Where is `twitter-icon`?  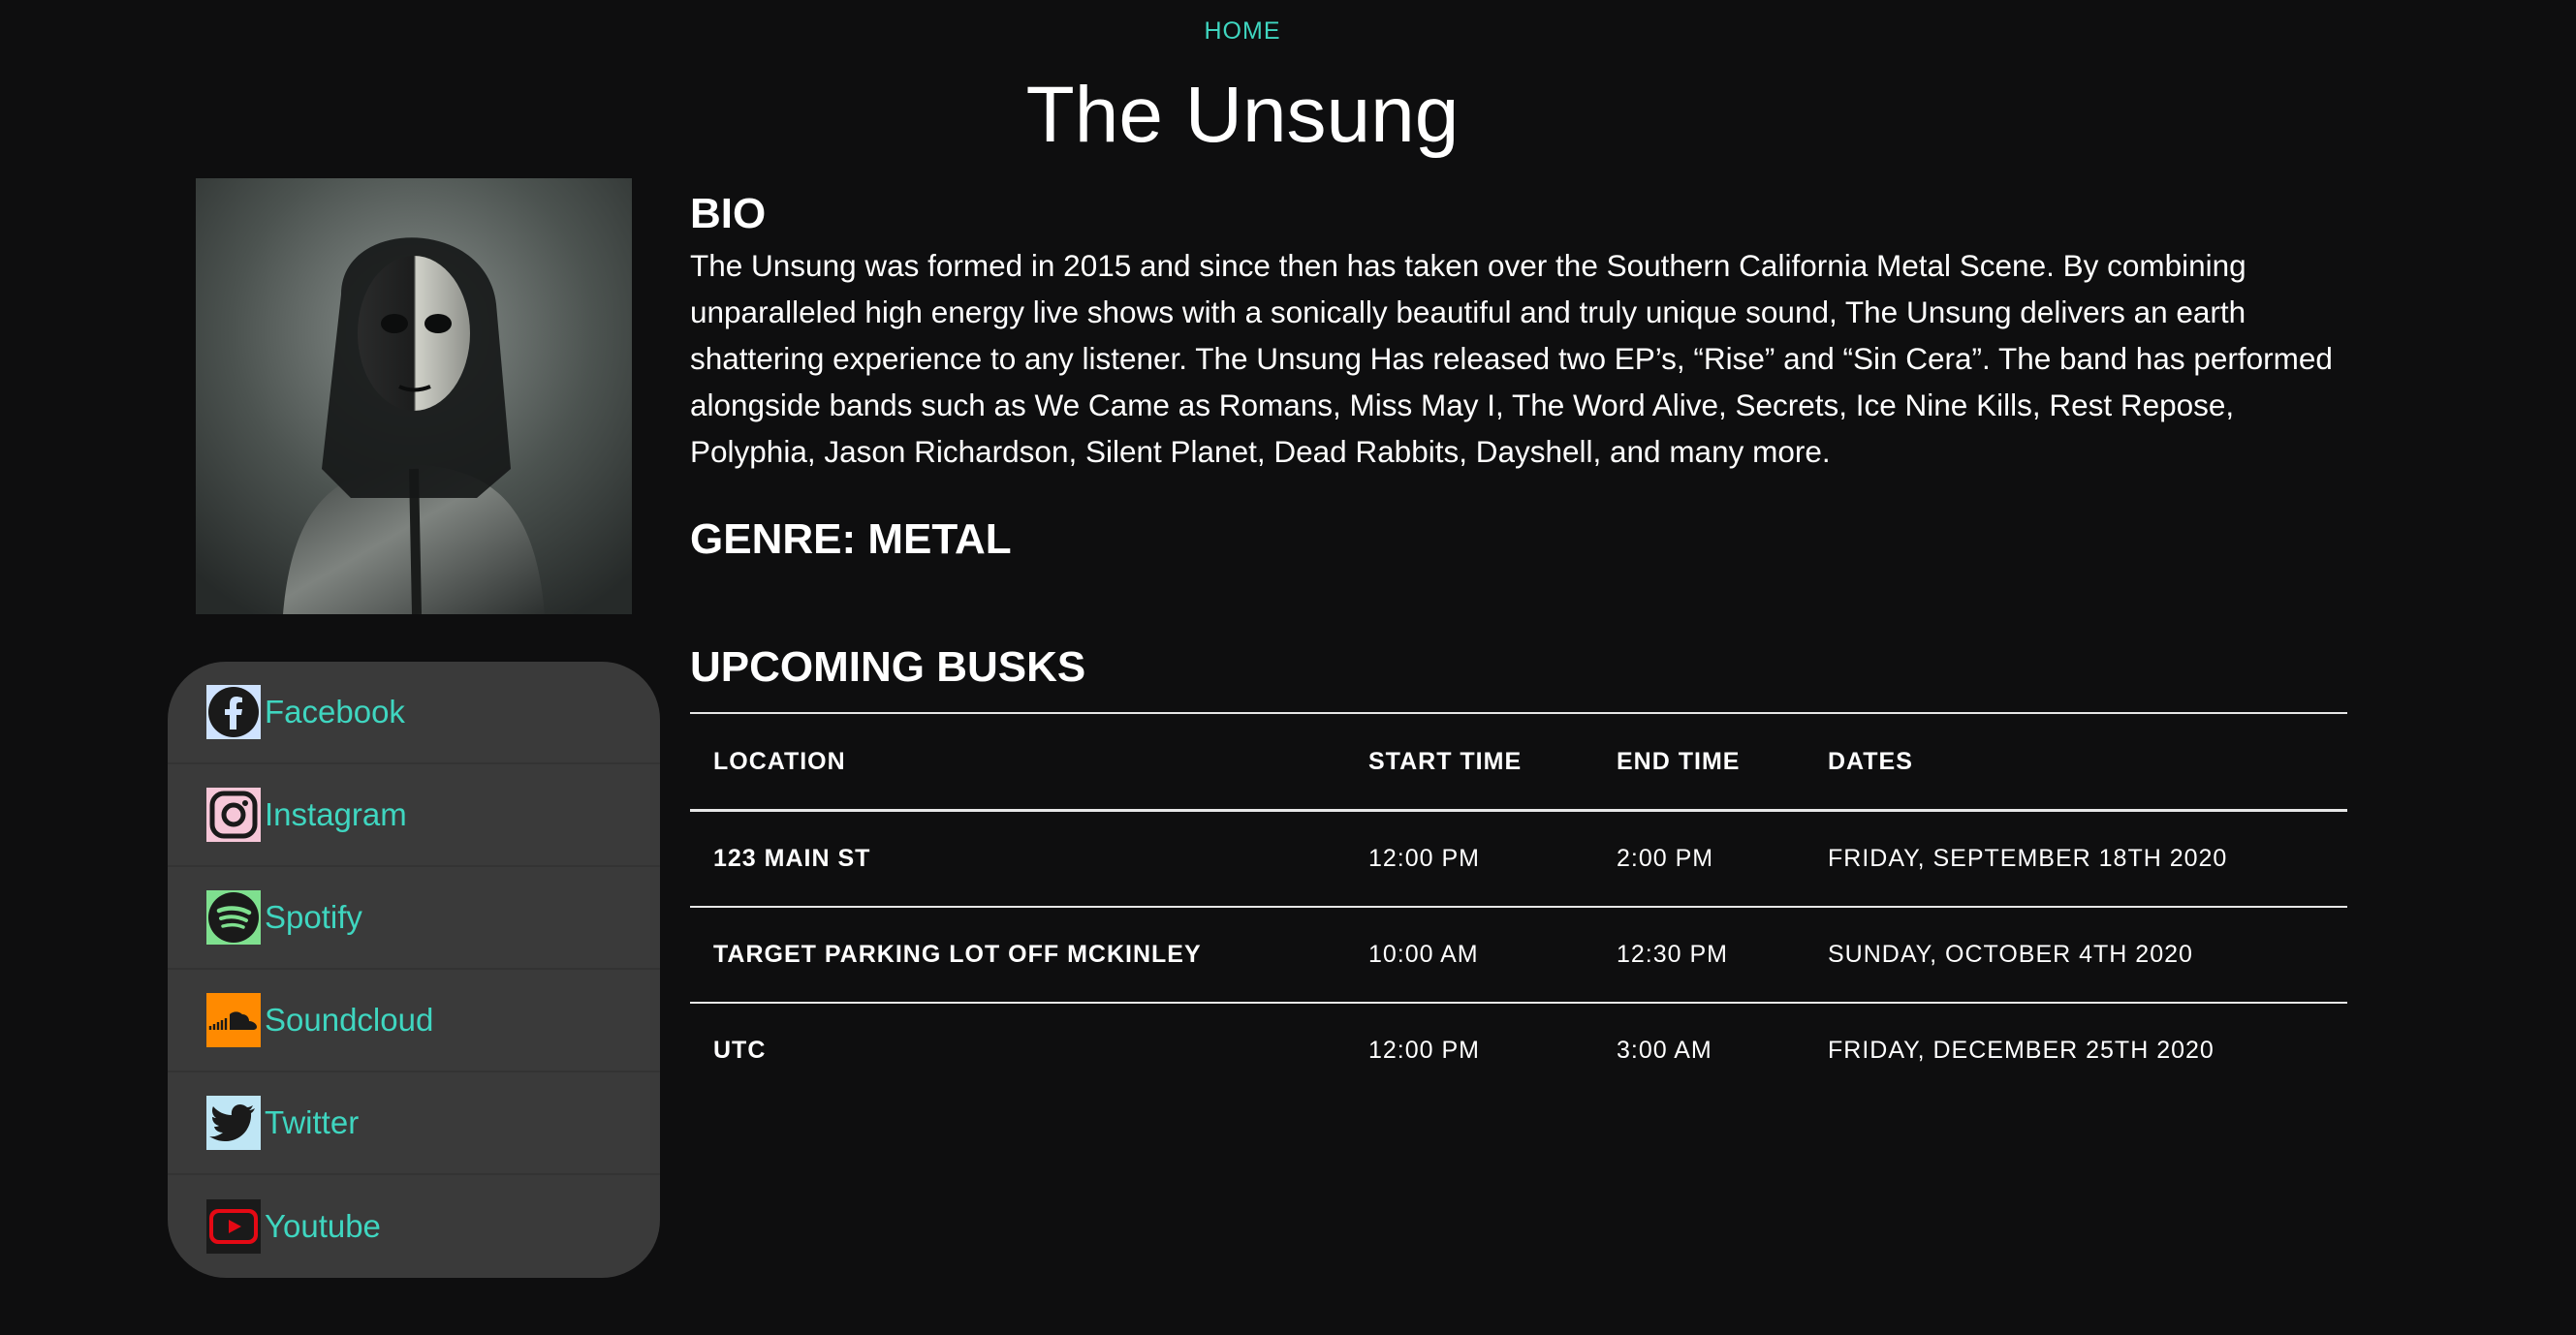 twitter-icon is located at coordinates (233, 1123).